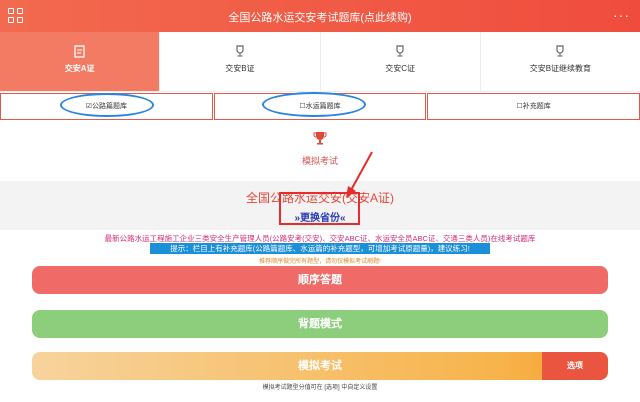 The height and width of the screenshot is (402, 640). I want to click on mock-exam-label: 模拟考试, so click(319, 161).